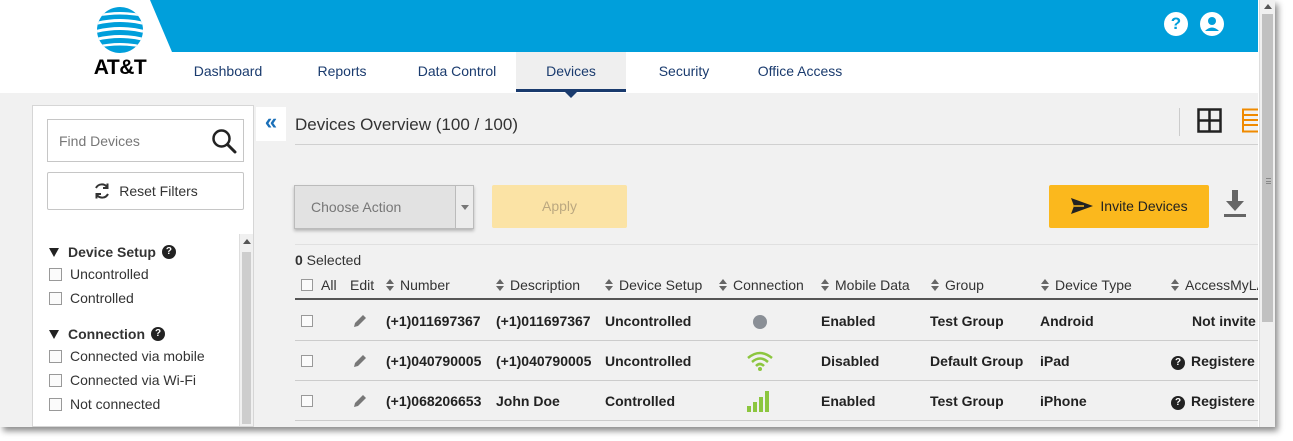  What do you see at coordinates (559, 206) in the screenshot?
I see `apply-button: Apply` at bounding box center [559, 206].